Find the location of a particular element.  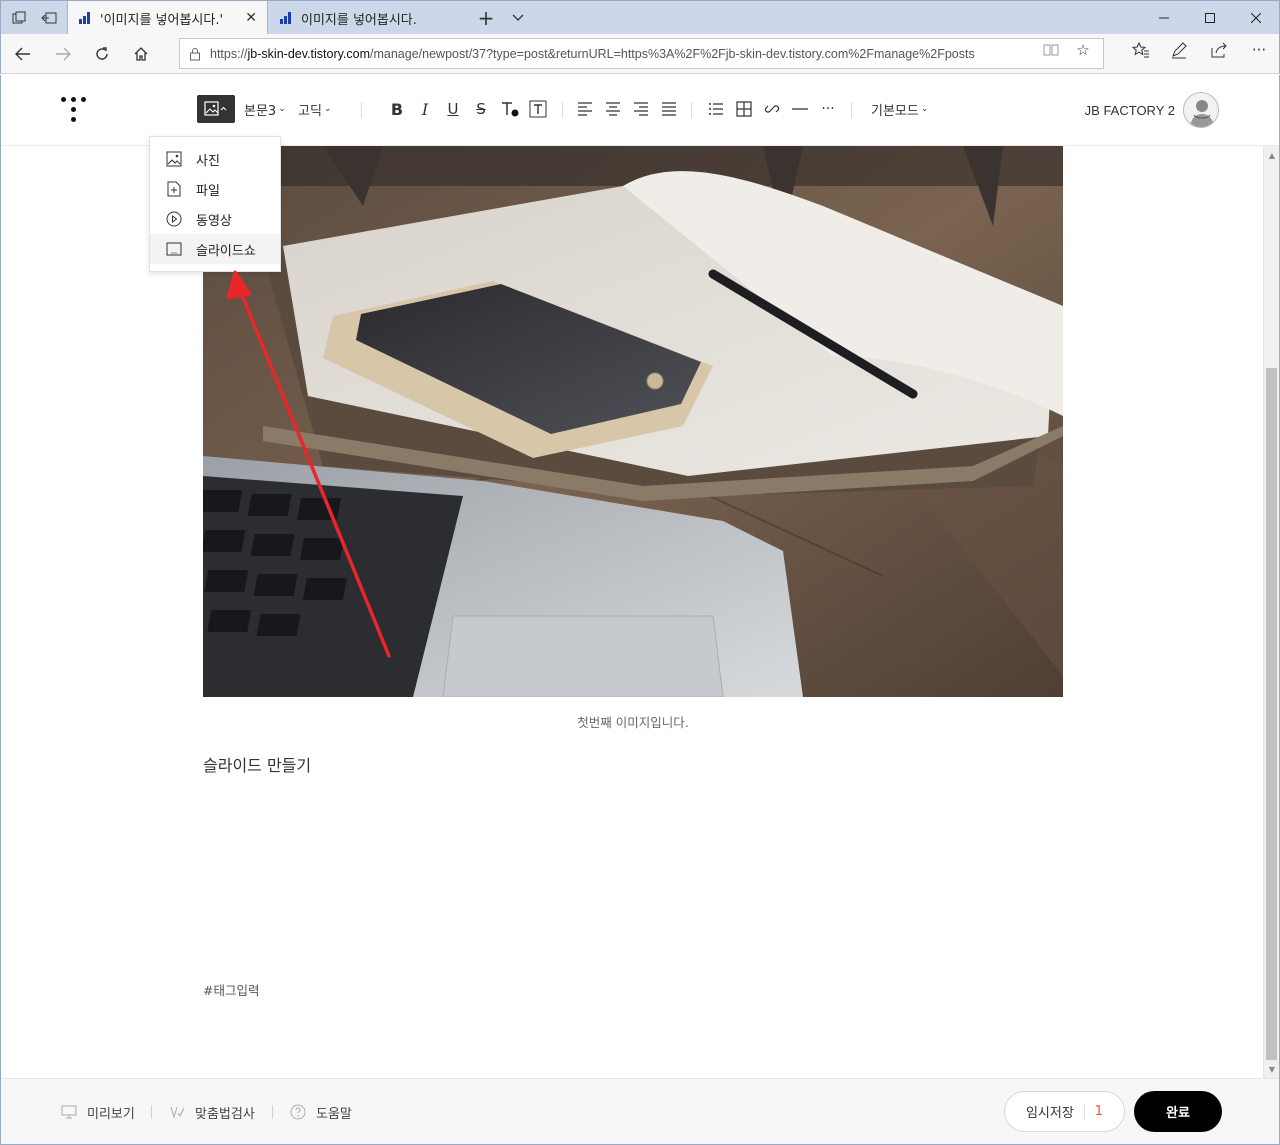

chevron-down-icon is located at coordinates (518, 18).